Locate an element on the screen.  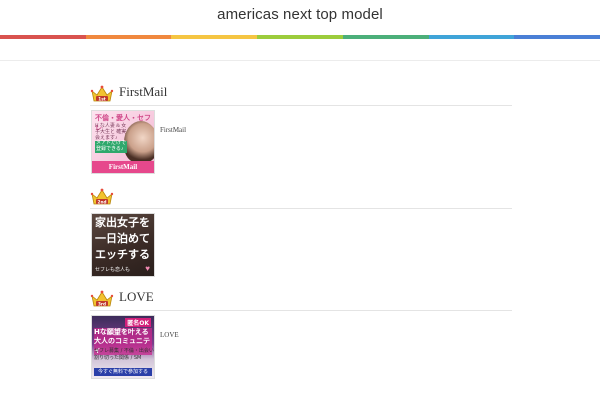
svg-text: 2nd is located at coordinates (102, 201).